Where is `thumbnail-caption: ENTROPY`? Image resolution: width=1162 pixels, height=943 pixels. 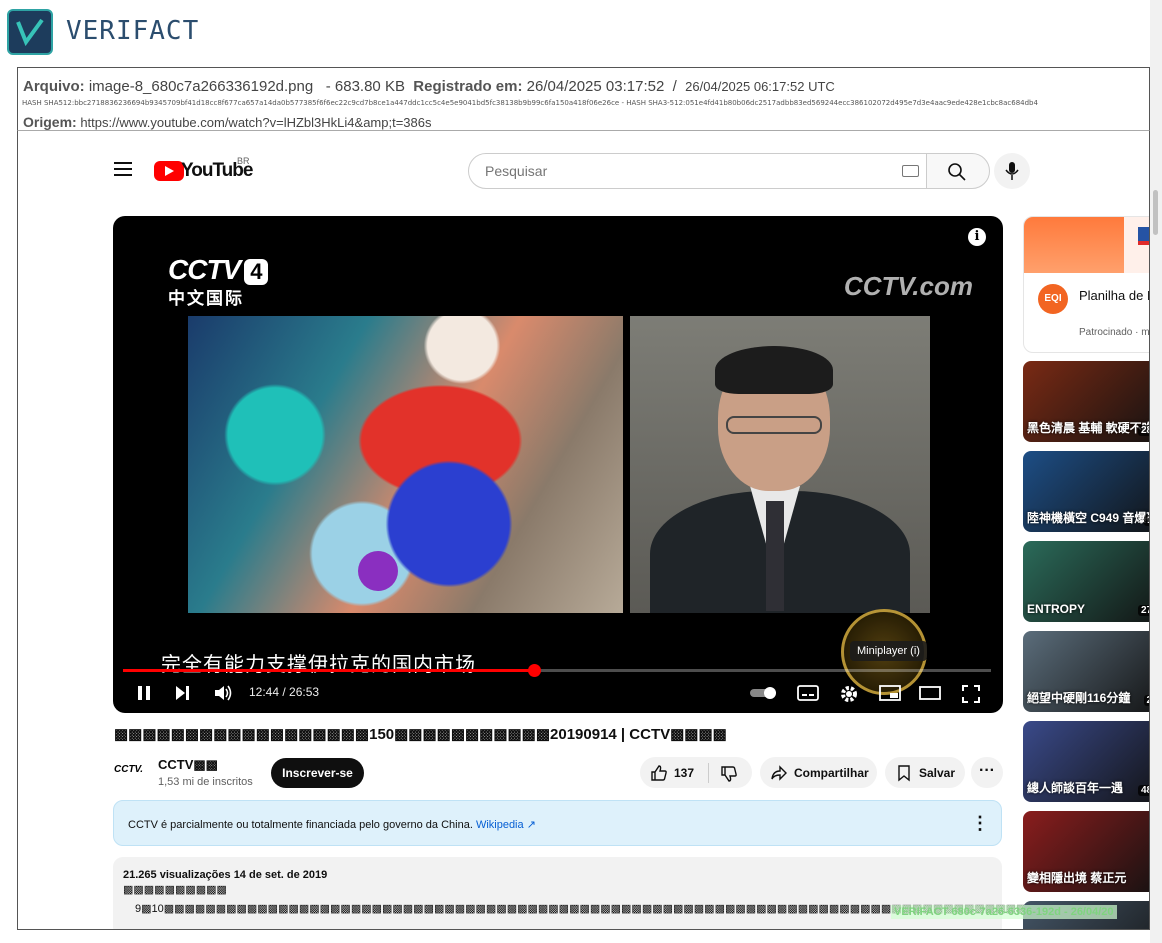 thumbnail-caption: ENTROPY is located at coordinates (1056, 609).